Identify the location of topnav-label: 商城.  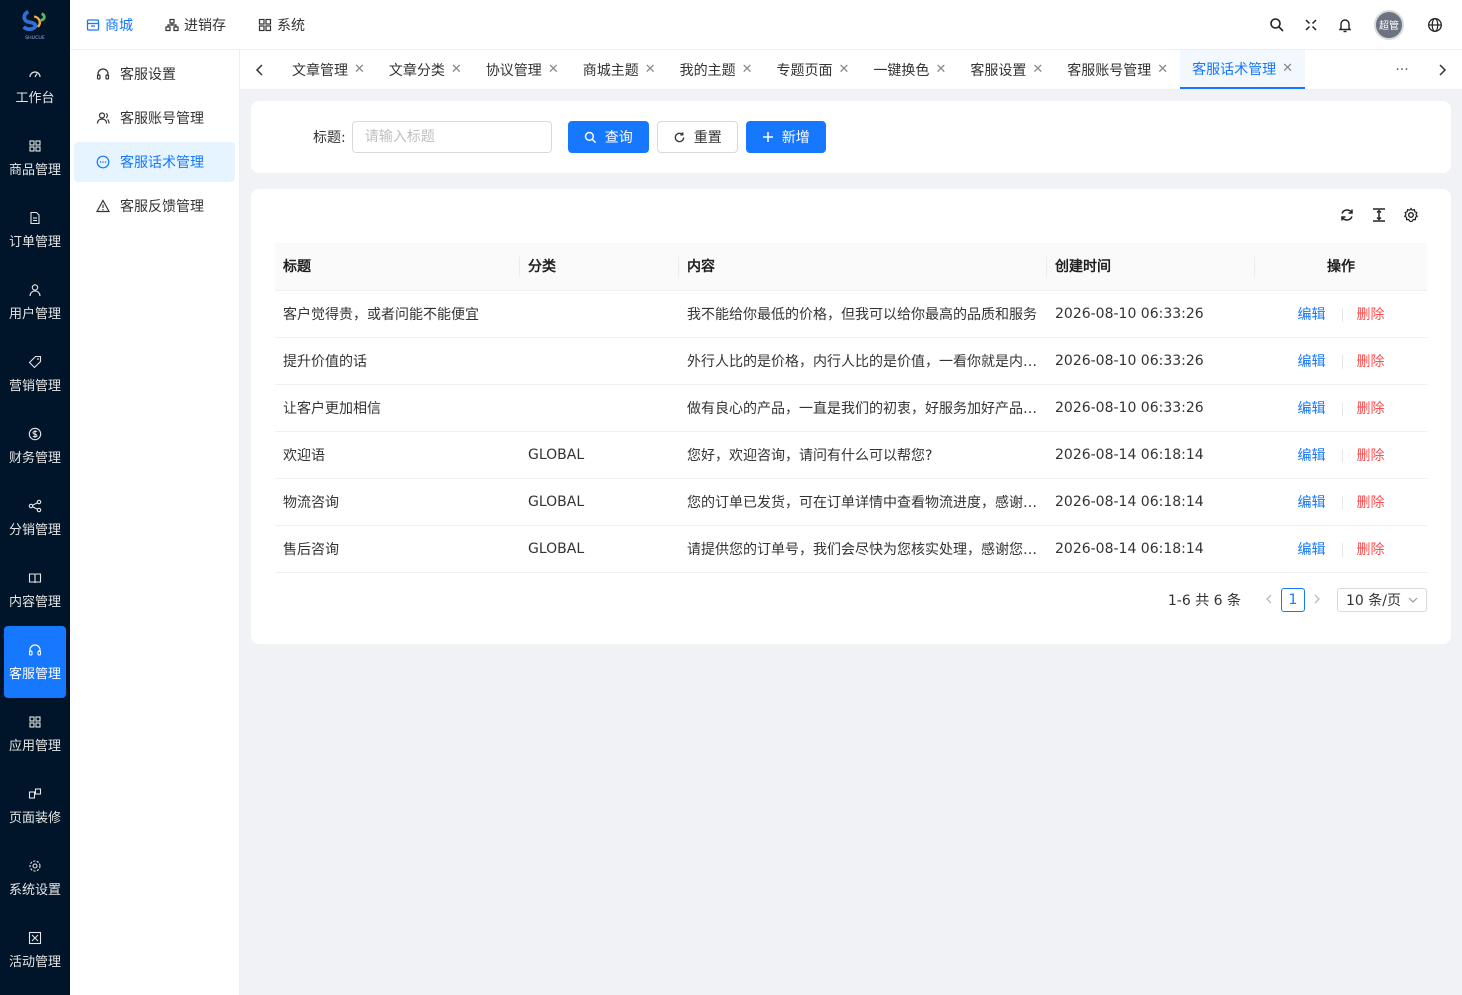
(119, 25).